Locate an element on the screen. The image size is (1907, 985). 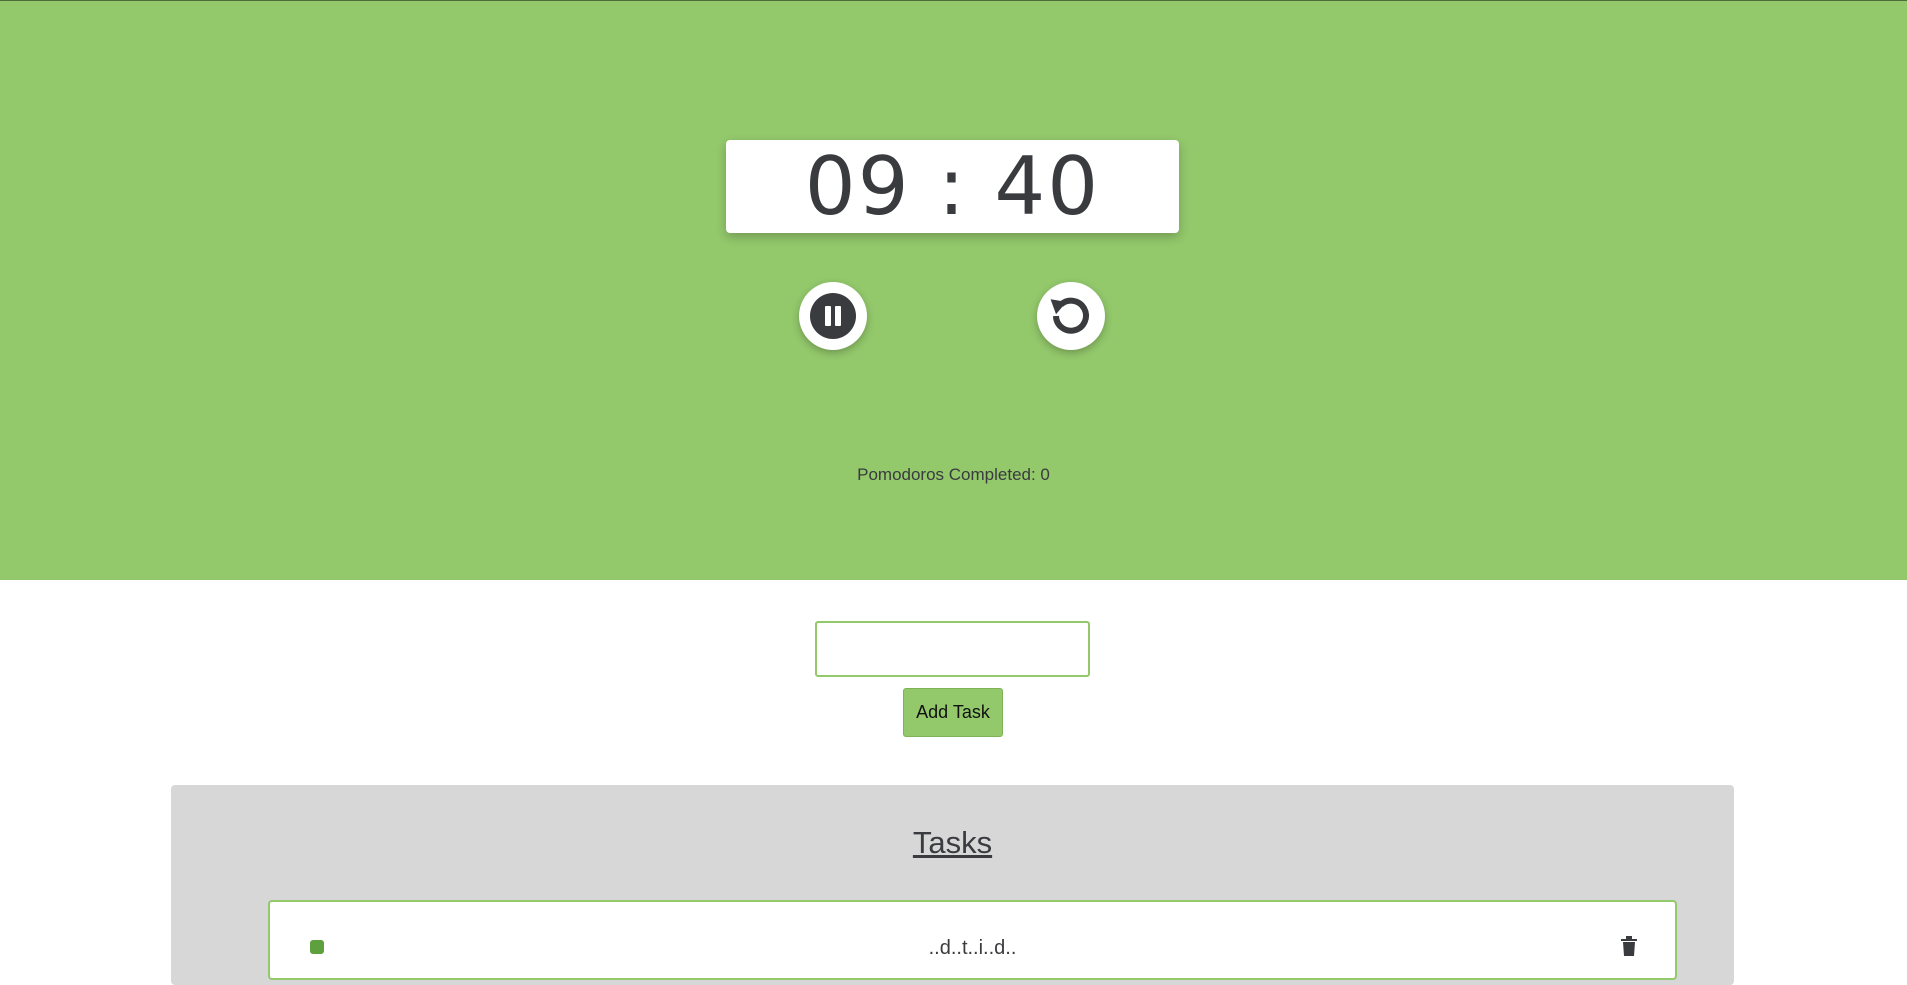
trash-icon is located at coordinates (1629, 946).